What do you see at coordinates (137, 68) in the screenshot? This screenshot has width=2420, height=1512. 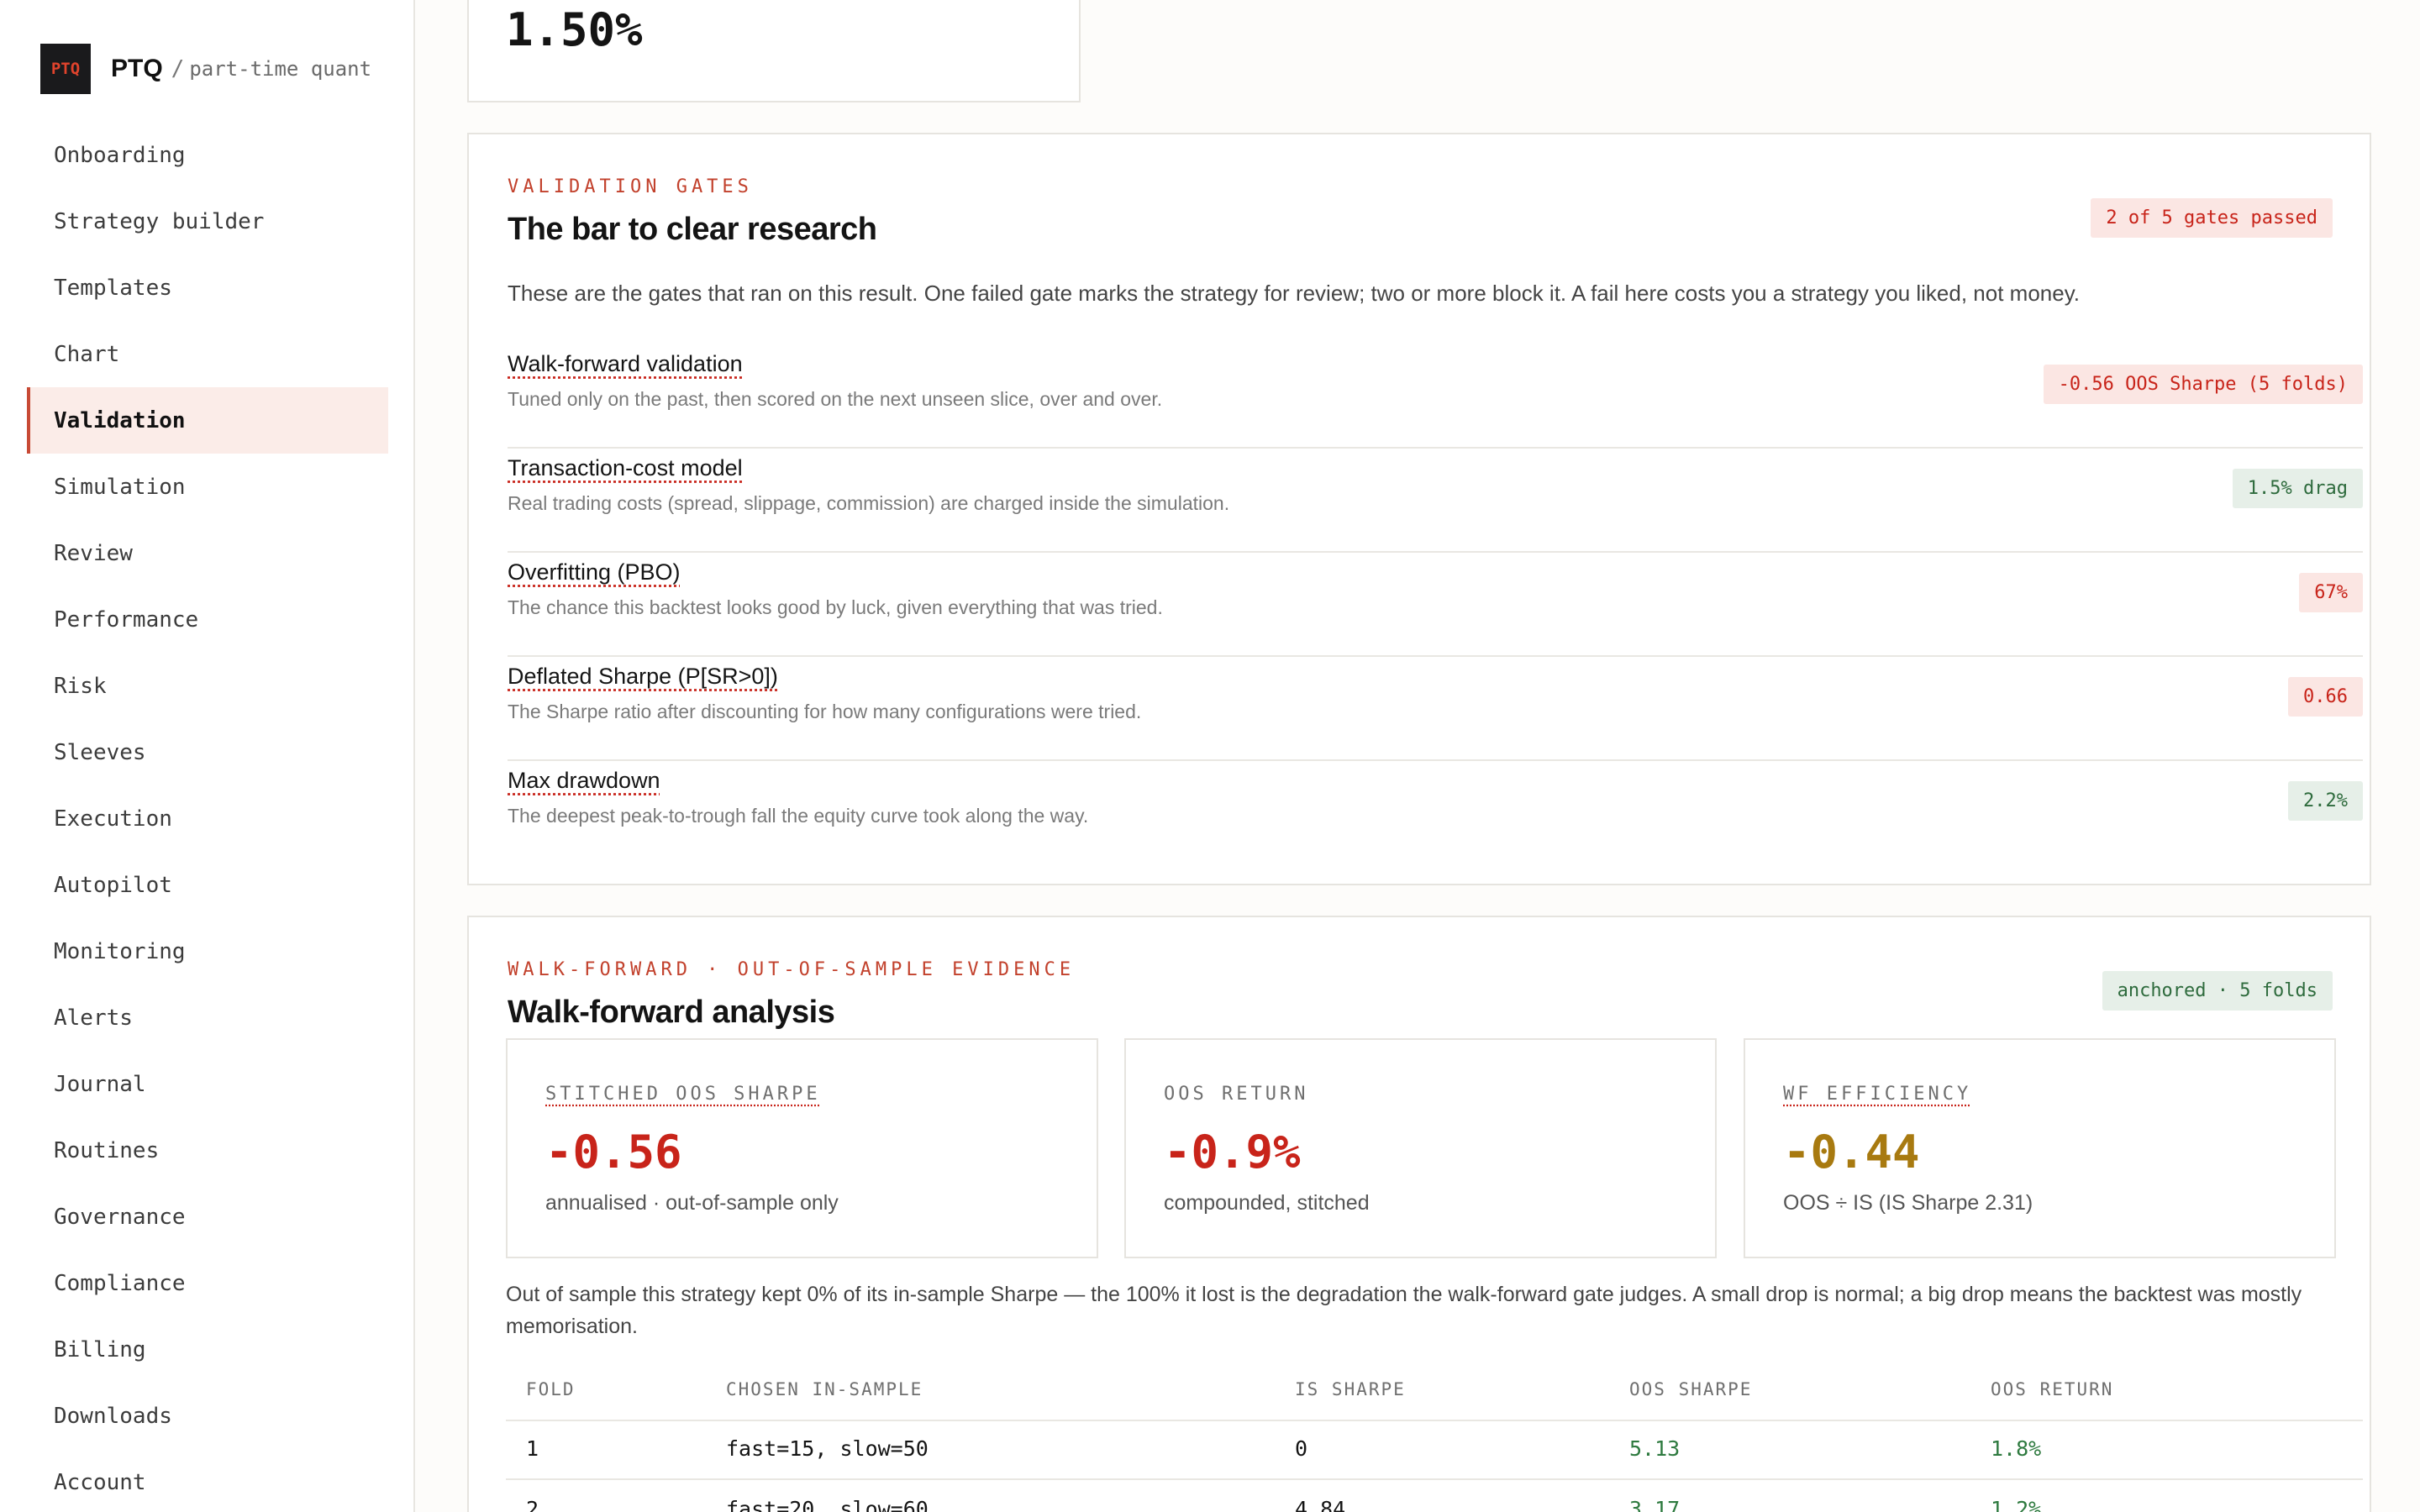 I see `brand-name: PTQ` at bounding box center [137, 68].